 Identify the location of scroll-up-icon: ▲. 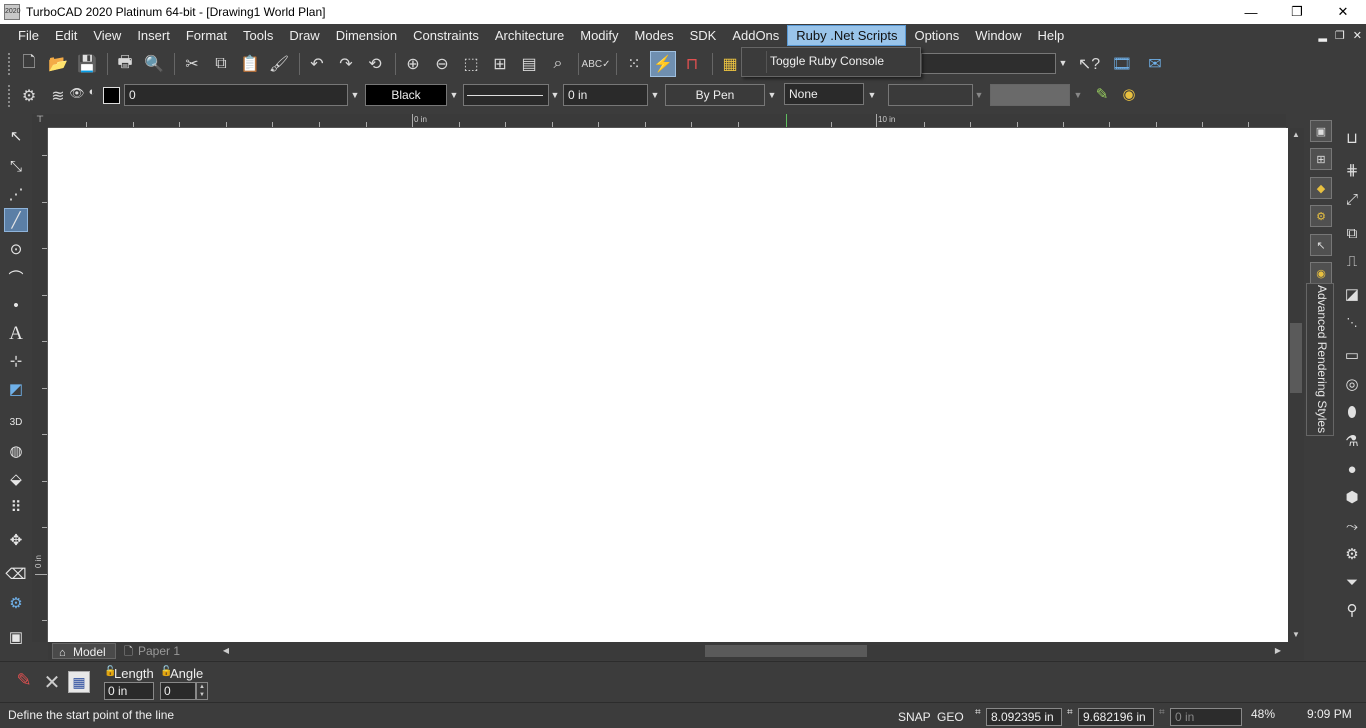
(1296, 135).